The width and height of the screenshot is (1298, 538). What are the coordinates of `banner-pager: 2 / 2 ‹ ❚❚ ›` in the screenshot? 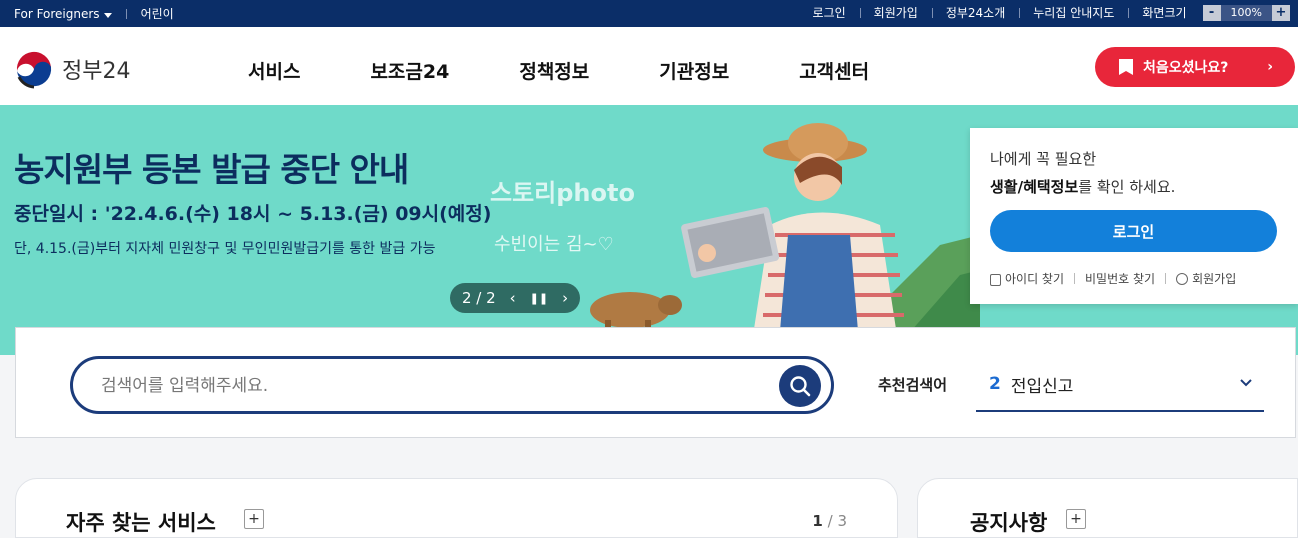 It's located at (515, 298).